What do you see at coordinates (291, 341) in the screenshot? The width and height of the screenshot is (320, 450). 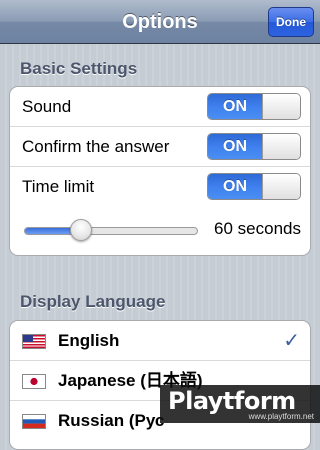 I see `checkmark-icon: ✓` at bounding box center [291, 341].